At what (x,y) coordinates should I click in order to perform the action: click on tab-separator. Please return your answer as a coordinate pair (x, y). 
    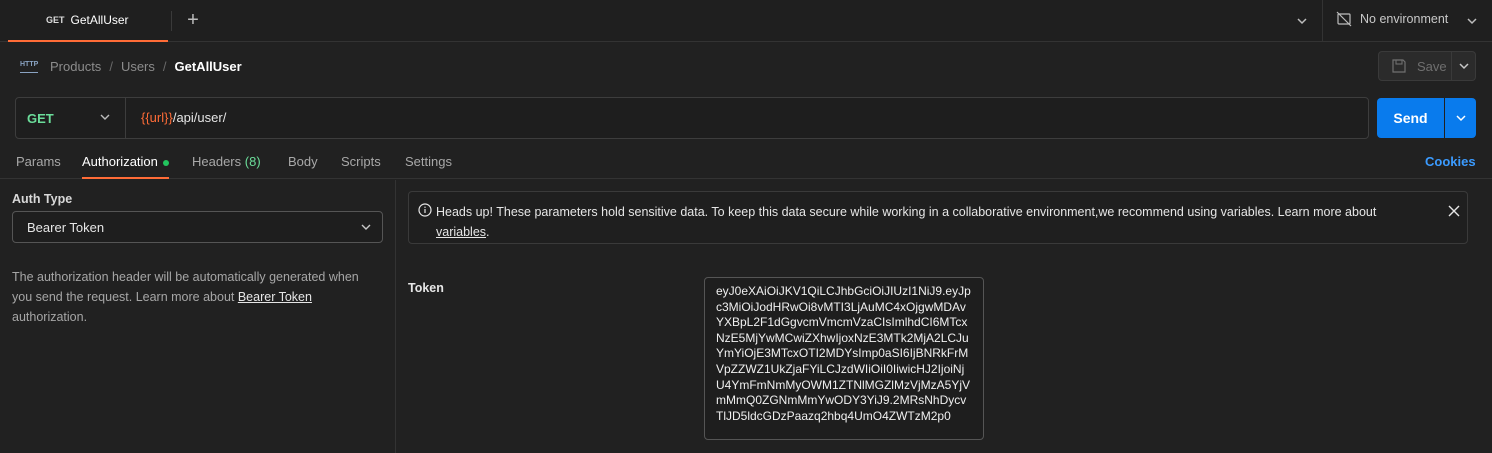
    Looking at the image, I should click on (171, 21).